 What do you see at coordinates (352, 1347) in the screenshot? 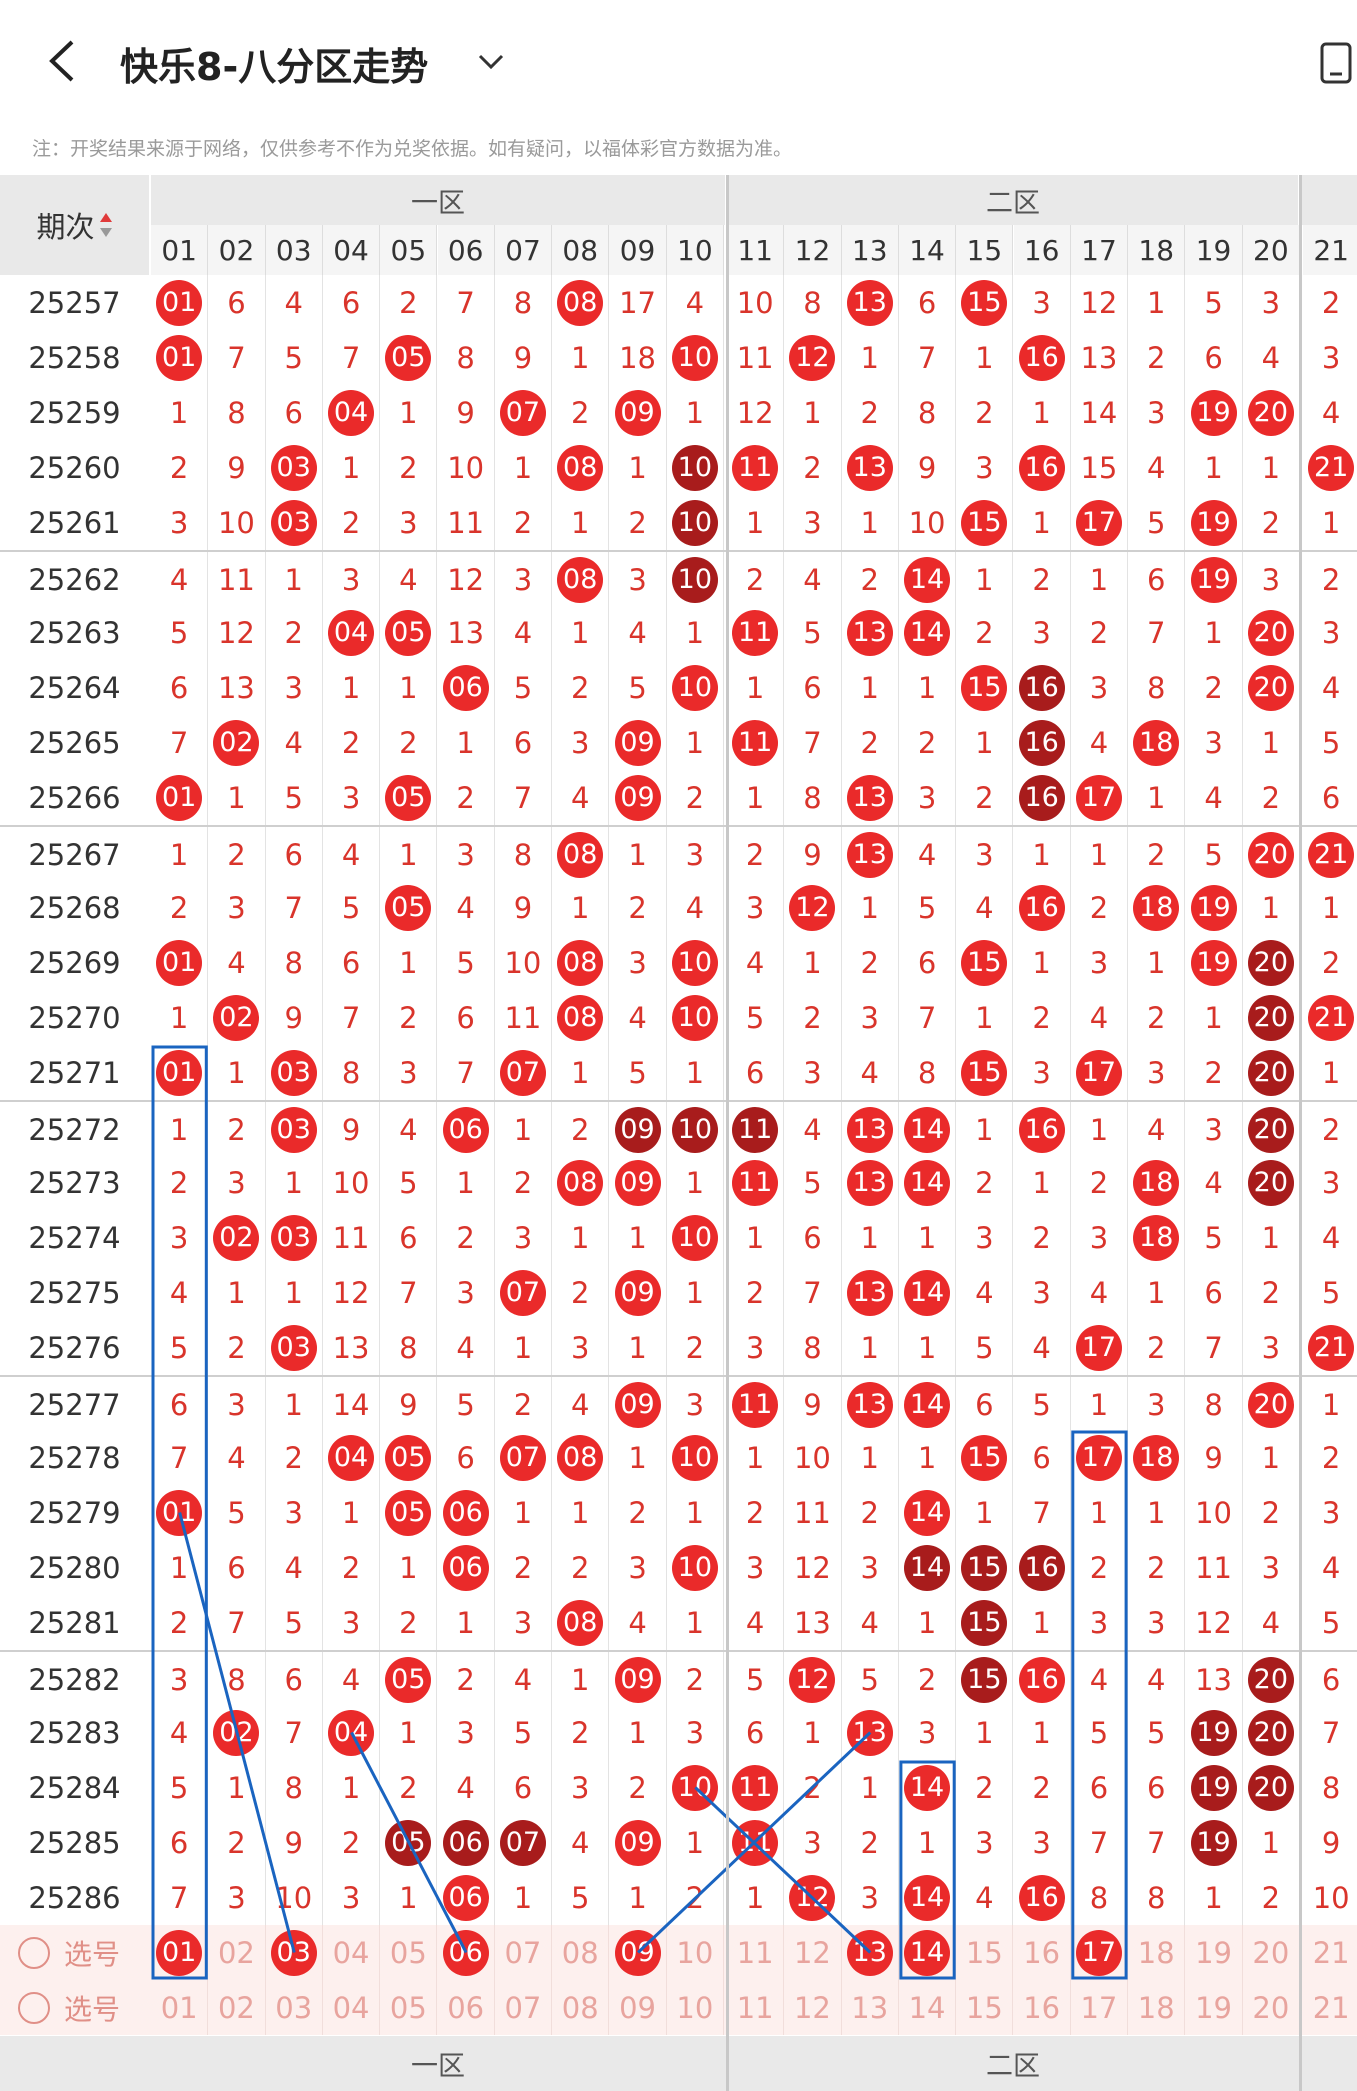
I see `miss-count-cell: 13` at bounding box center [352, 1347].